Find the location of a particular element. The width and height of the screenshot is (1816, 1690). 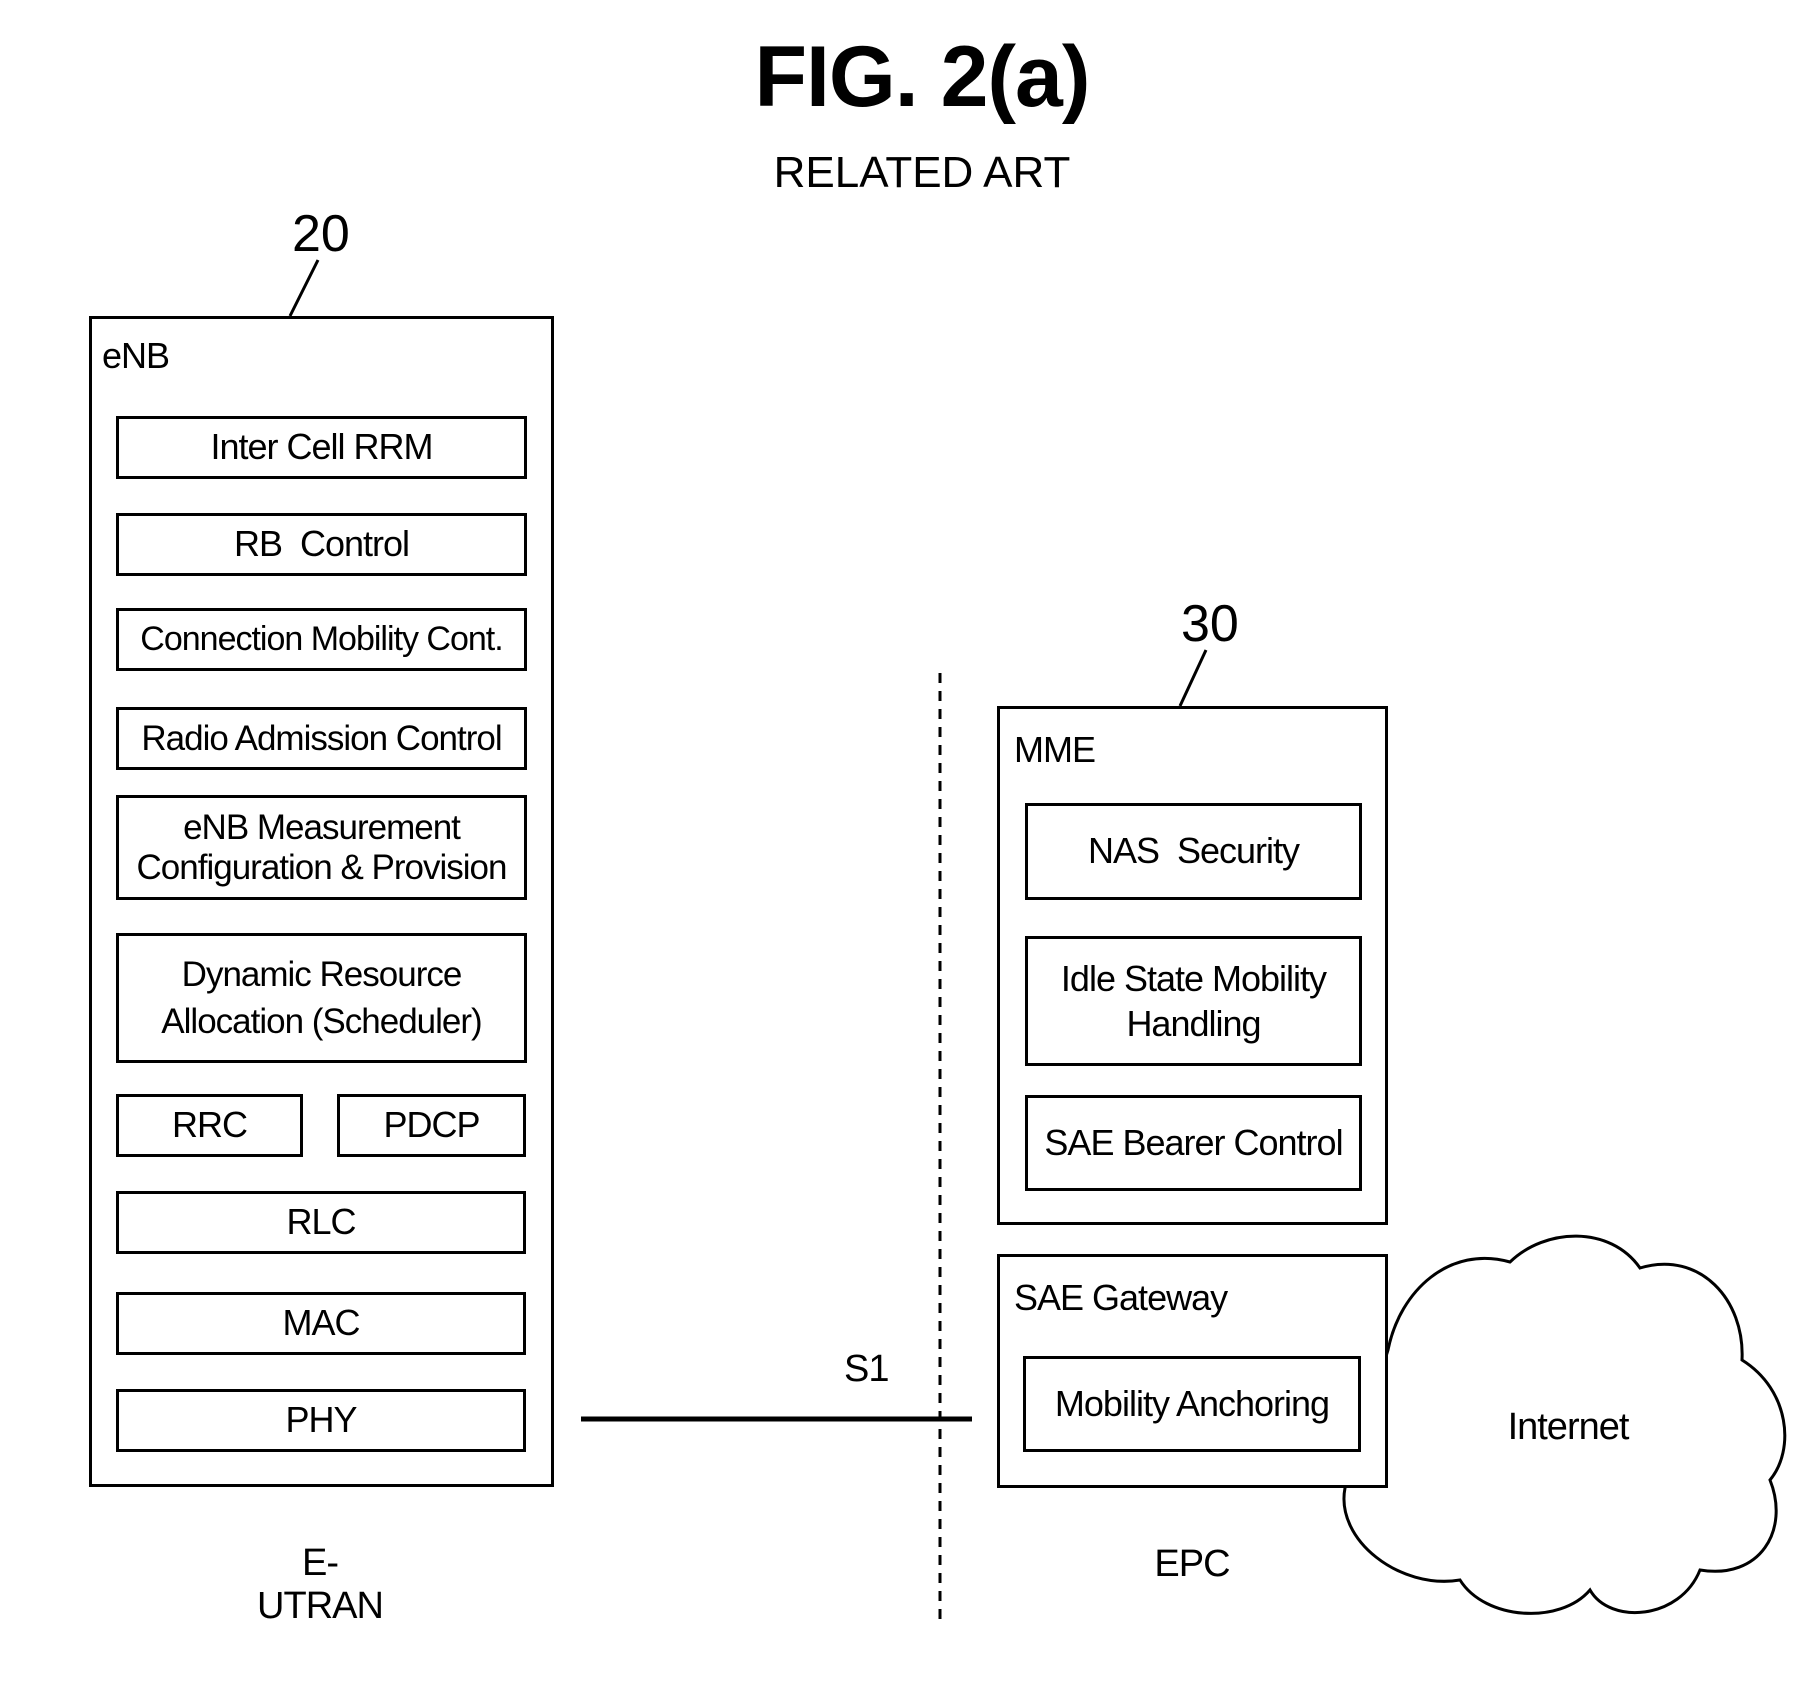

mobility-anchoring-text: Mobility Anchoring is located at coordinates (1192, 1403).